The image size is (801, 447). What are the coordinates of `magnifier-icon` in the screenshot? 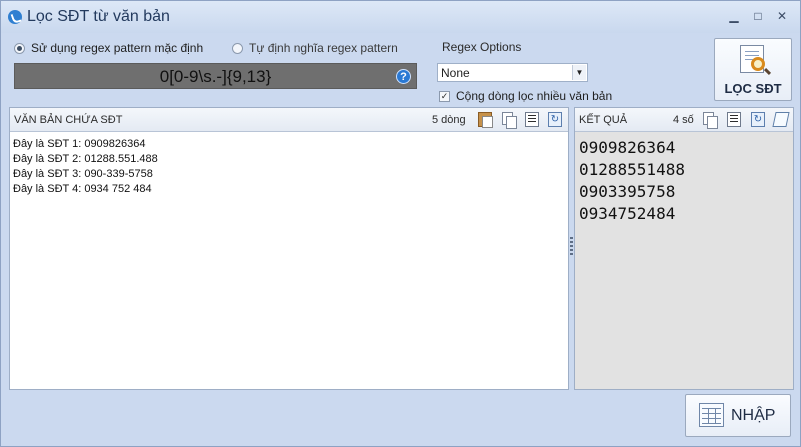 It's located at (758, 64).